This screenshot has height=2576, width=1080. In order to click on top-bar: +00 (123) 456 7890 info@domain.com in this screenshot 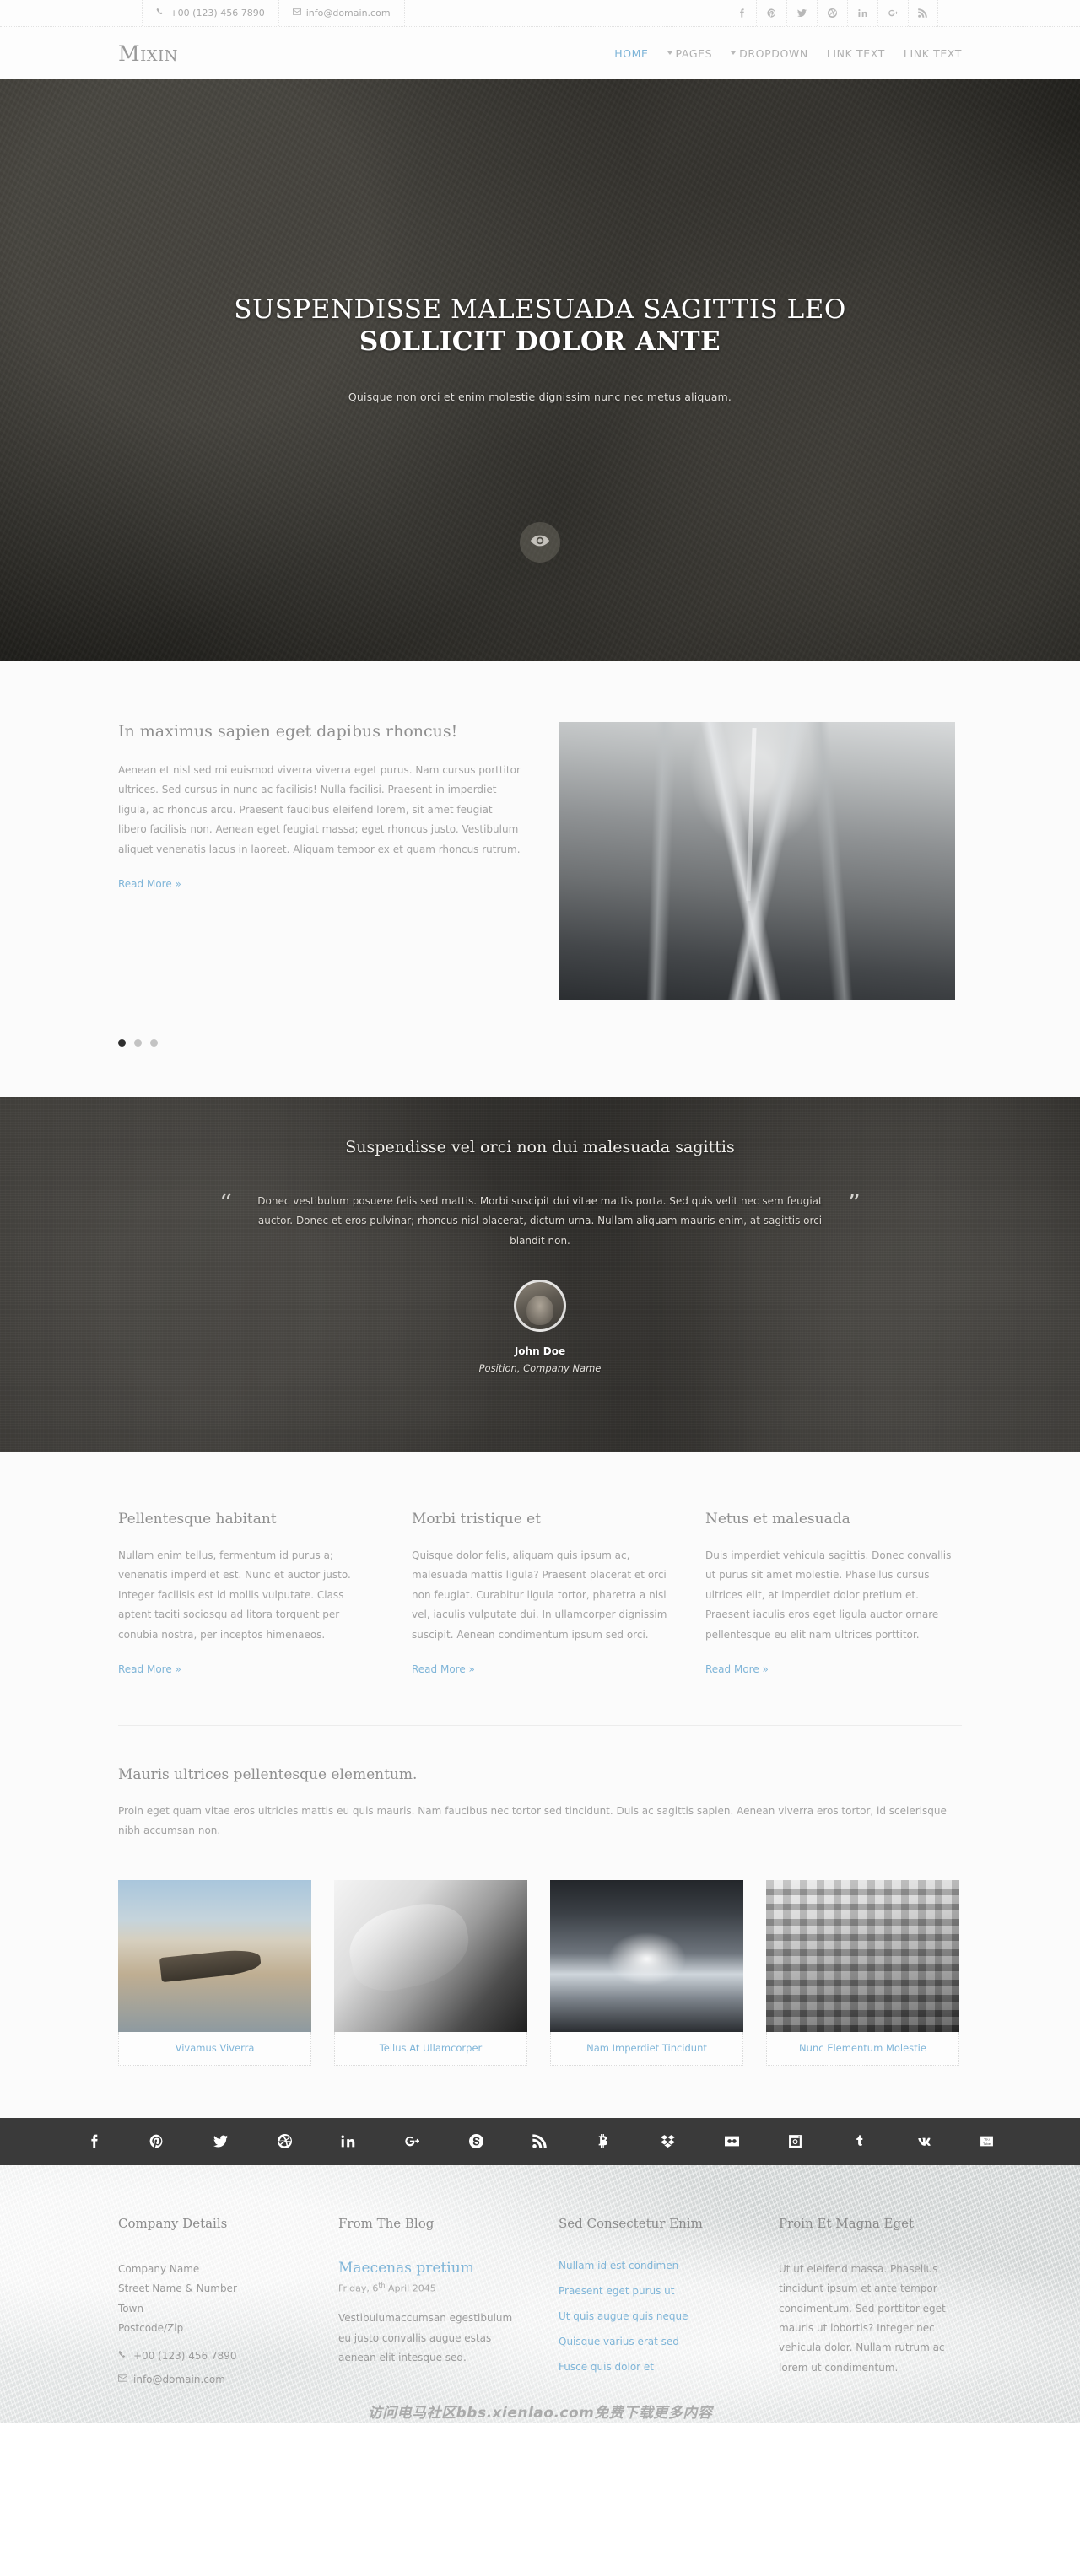, I will do `click(540, 13)`.